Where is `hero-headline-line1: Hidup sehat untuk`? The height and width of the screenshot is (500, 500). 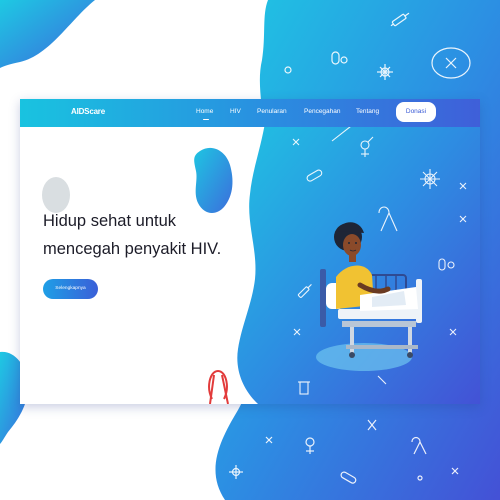
hero-headline-line1: Hidup sehat untuk is located at coordinates (110, 221).